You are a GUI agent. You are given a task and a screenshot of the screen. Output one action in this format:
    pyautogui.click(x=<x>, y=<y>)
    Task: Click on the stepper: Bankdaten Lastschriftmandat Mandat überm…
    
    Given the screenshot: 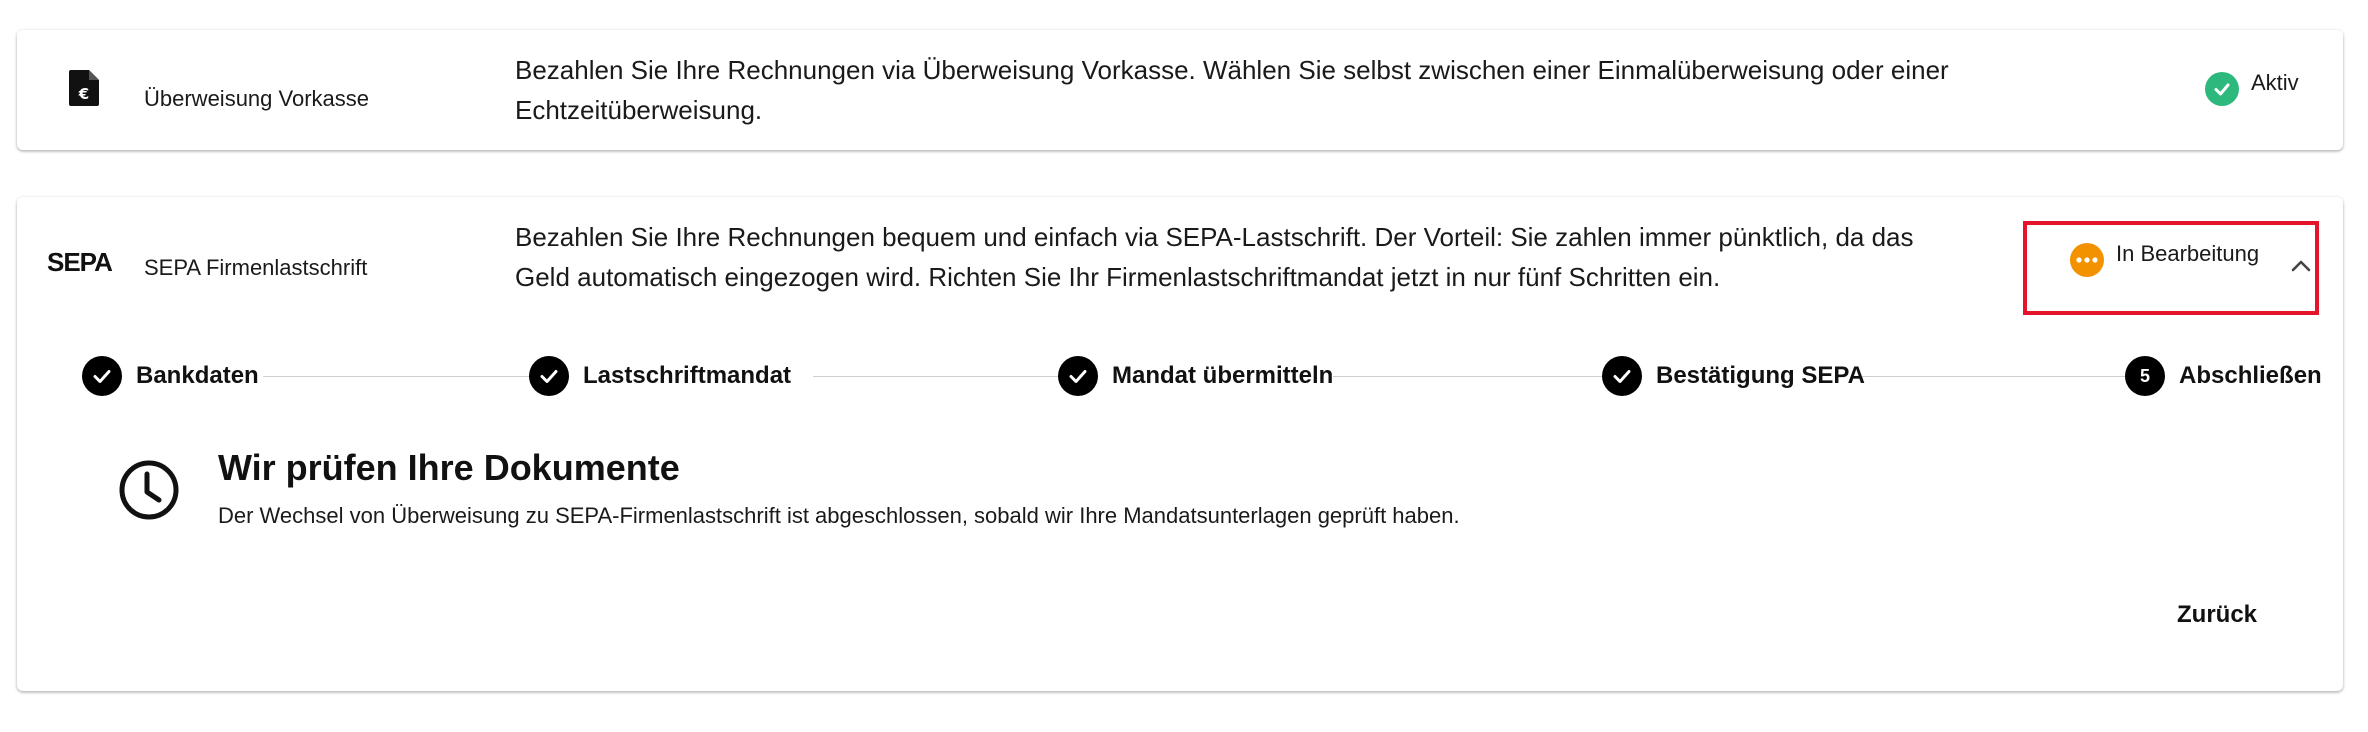 What is the action you would take?
    pyautogui.click(x=1191, y=376)
    